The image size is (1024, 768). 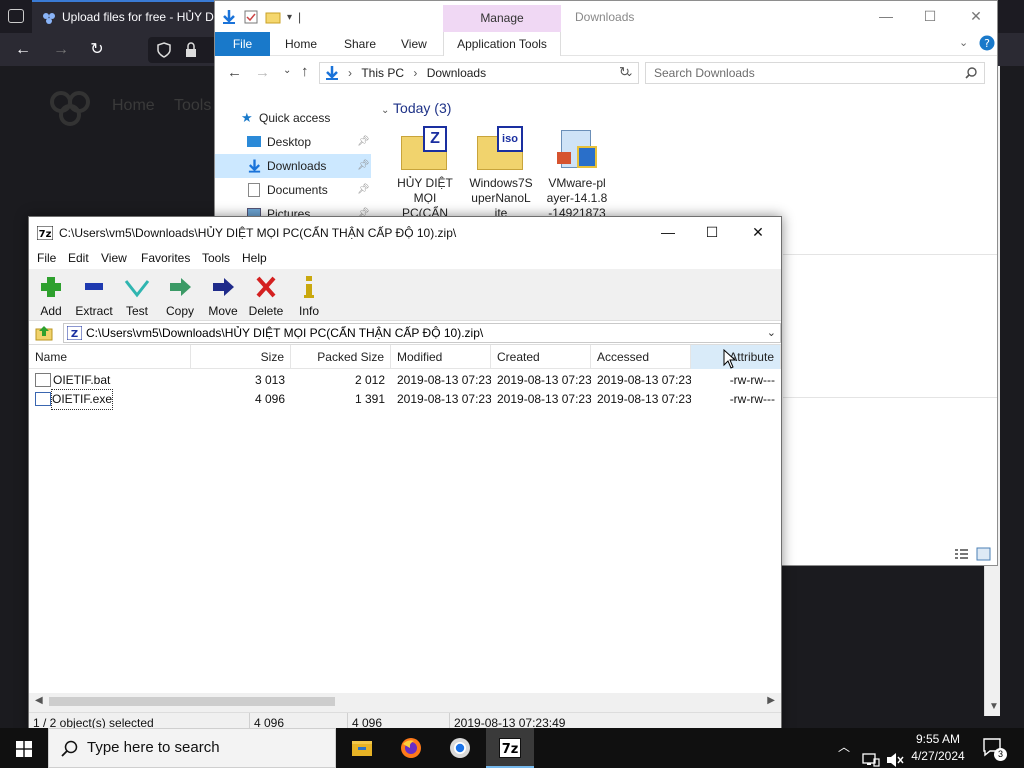 I want to click on ribbon-tab-share: Share, so click(x=360, y=44).